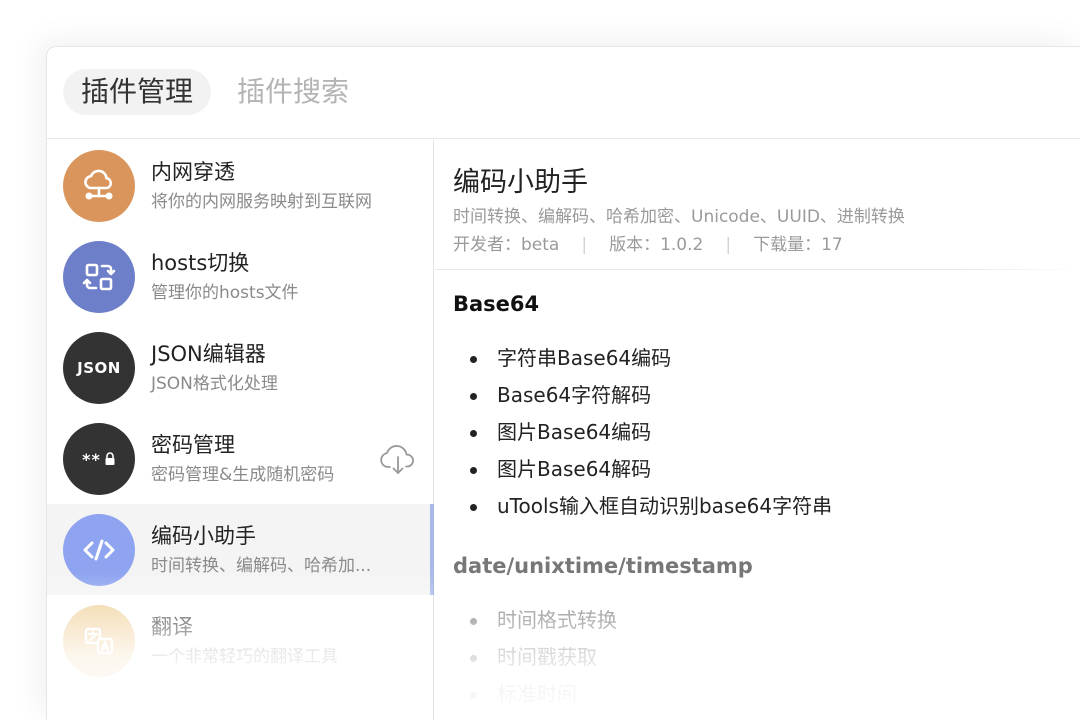 This screenshot has width=1080, height=720. Describe the element at coordinates (642, 358) in the screenshot. I see `list-item: 字符串Base64编码` at that location.